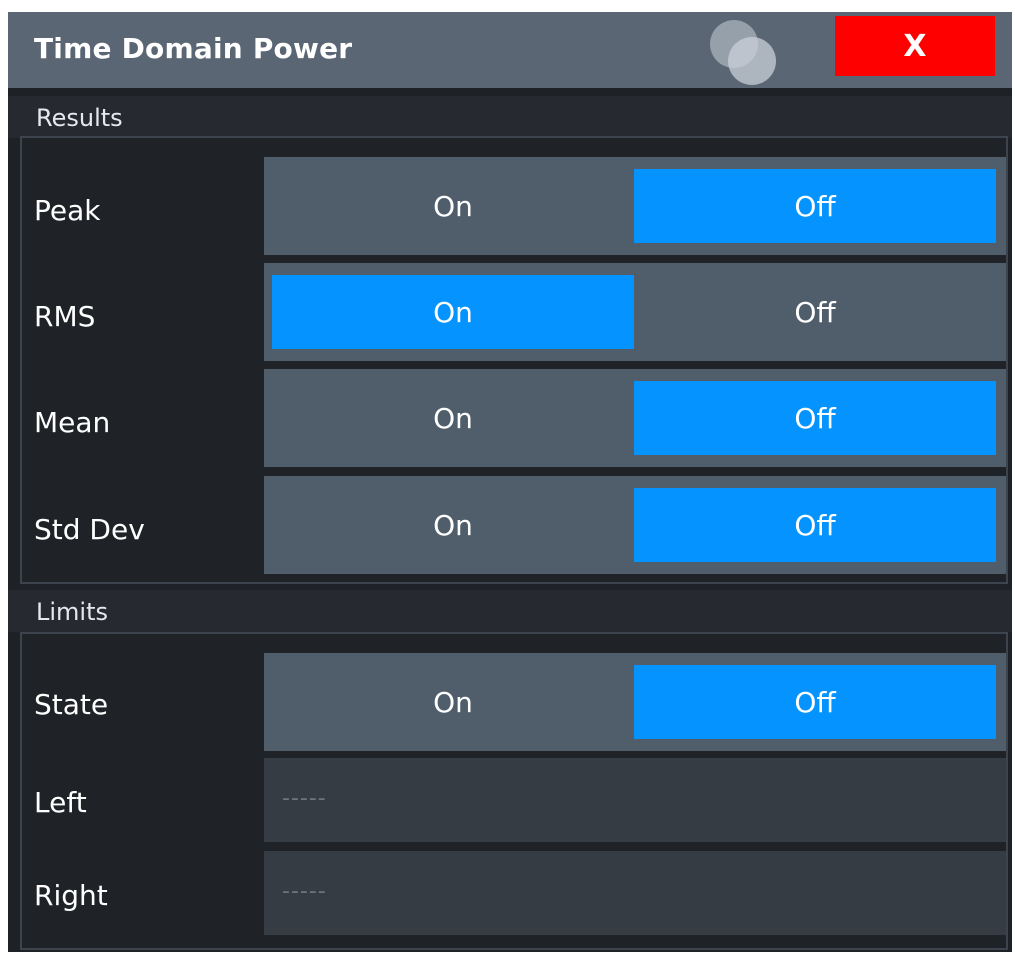 Image resolution: width=1015 pixels, height=956 pixels. What do you see at coordinates (72, 422) in the screenshot?
I see `mean-label: Mean` at bounding box center [72, 422].